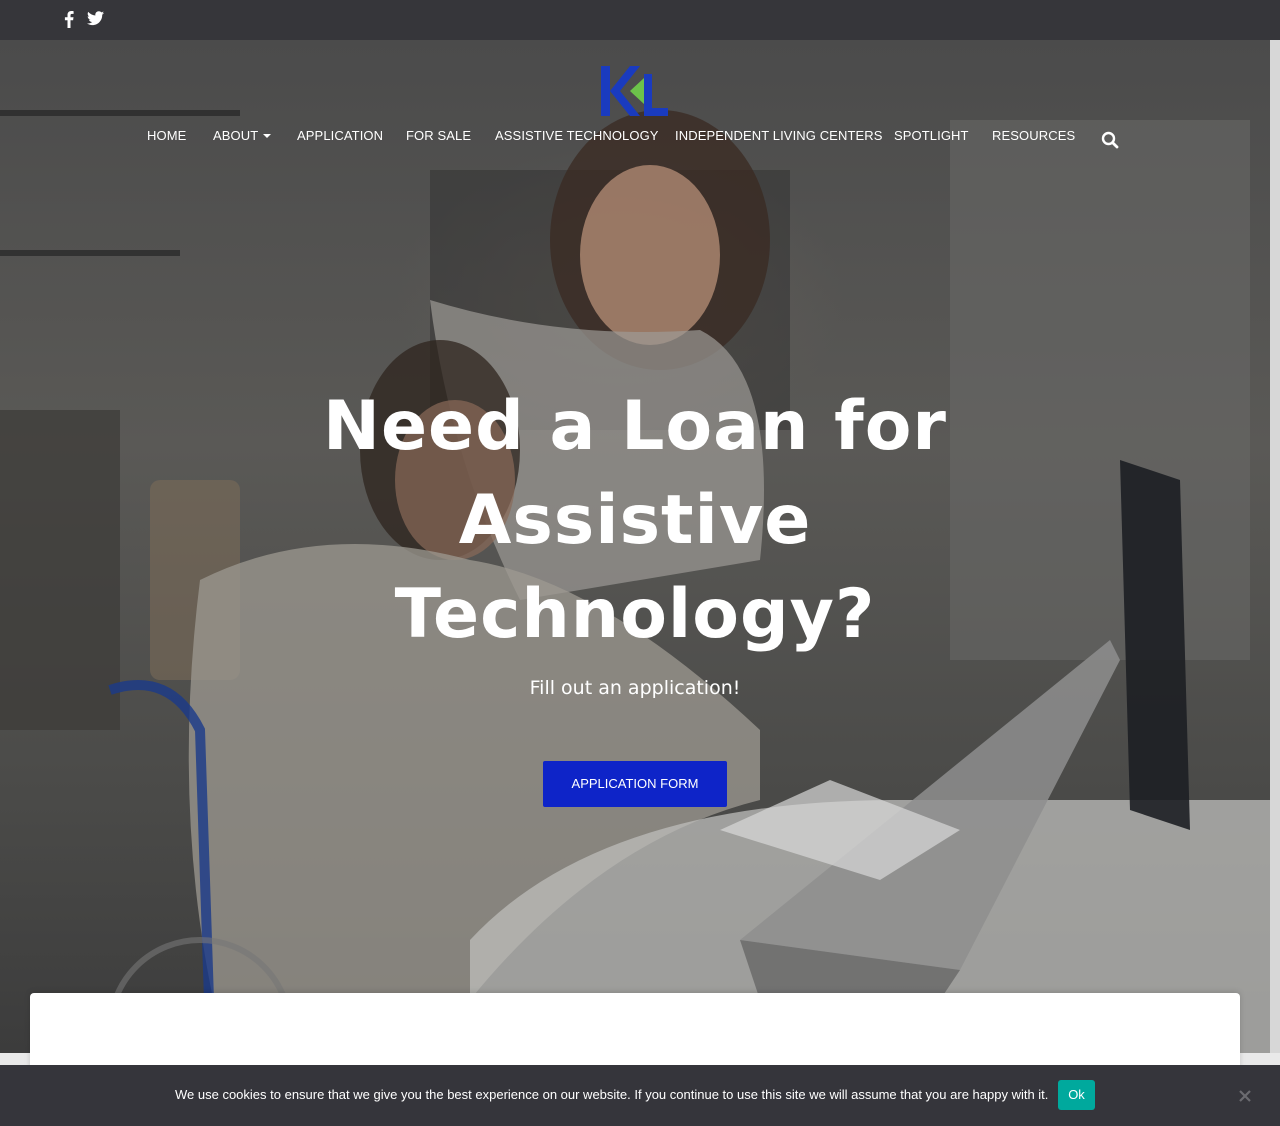 This screenshot has width=1280, height=1126. What do you see at coordinates (166, 135) in the screenshot?
I see `nav-item-home: HOME` at bounding box center [166, 135].